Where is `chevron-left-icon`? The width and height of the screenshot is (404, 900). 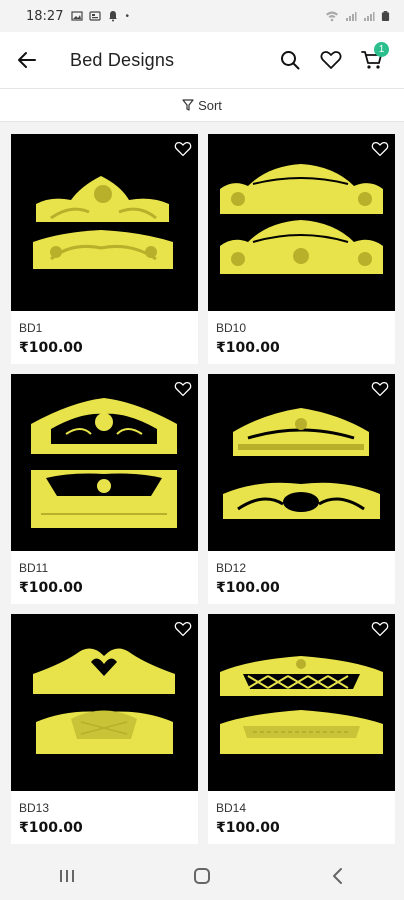
chevron-left-icon is located at coordinates (337, 876).